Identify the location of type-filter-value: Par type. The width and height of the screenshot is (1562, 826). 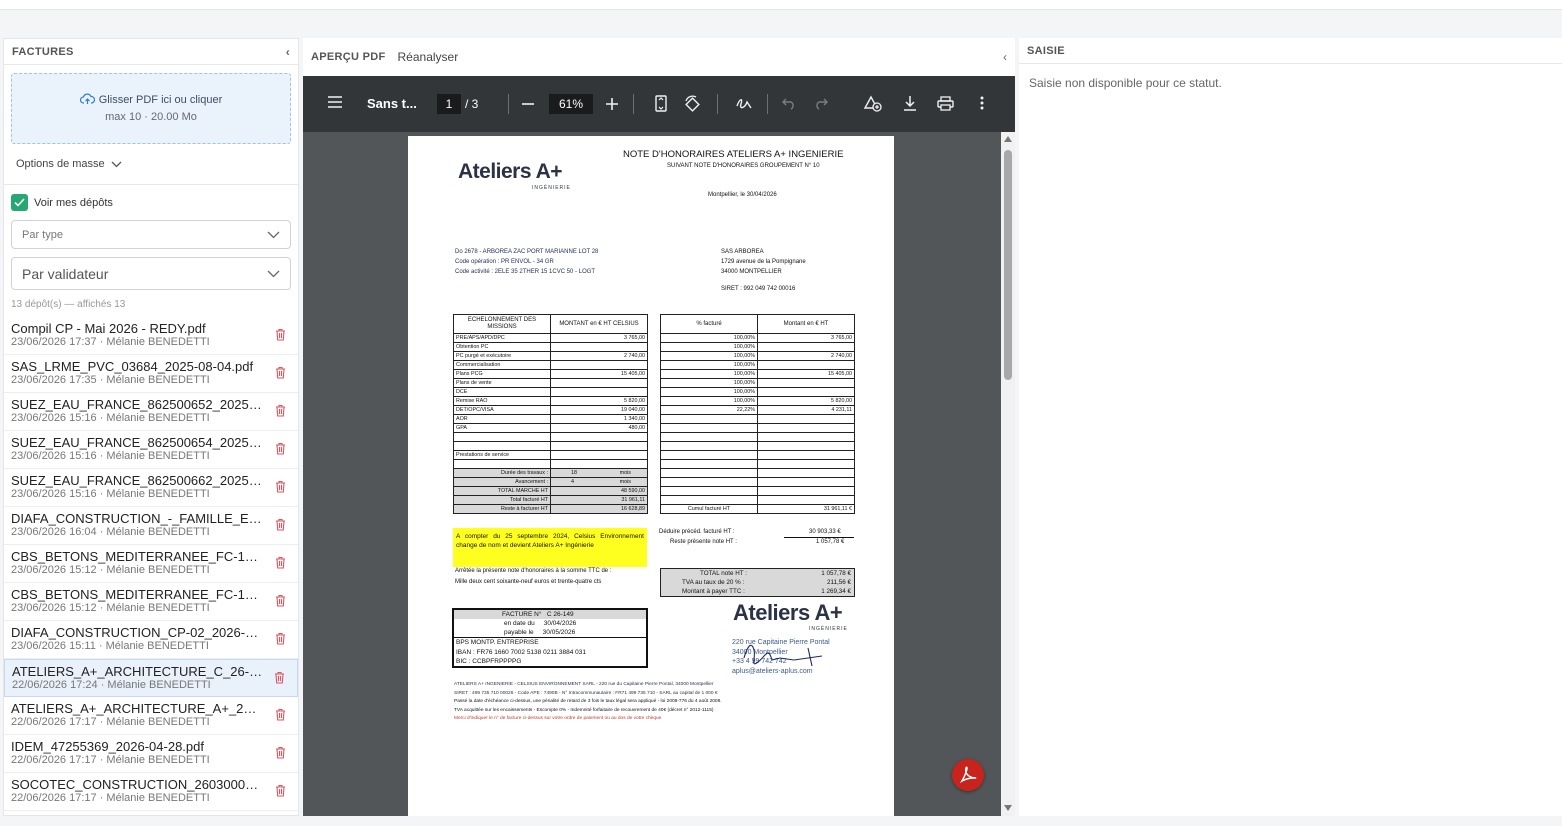
(42, 234).